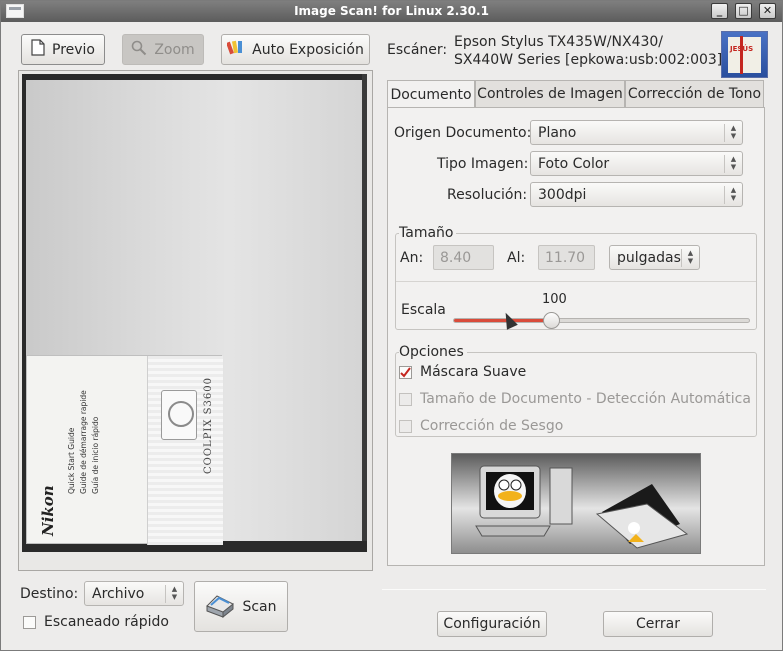 Image resolution: width=783 pixels, height=651 pixels. I want to click on camera-icon, so click(179, 415).